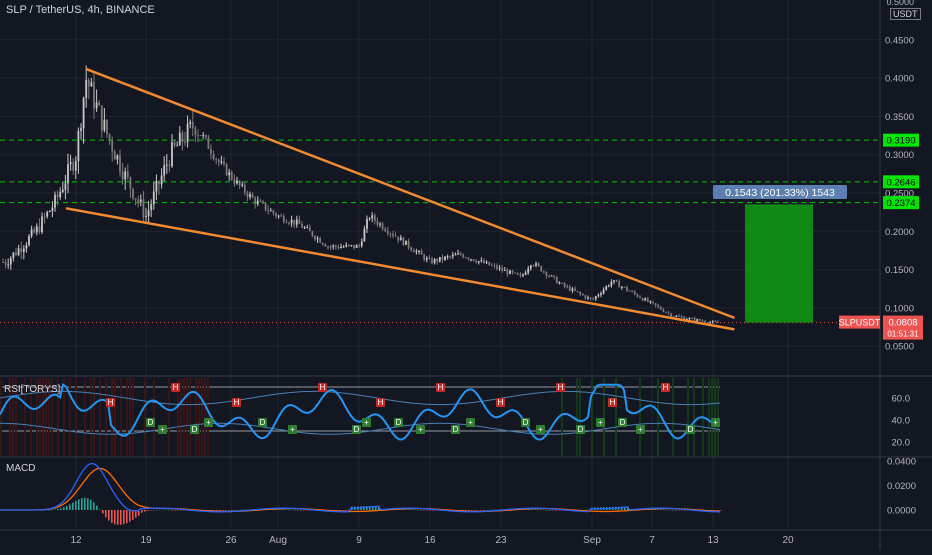  What do you see at coordinates (76, 540) in the screenshot?
I see `time-tick-label: 12` at bounding box center [76, 540].